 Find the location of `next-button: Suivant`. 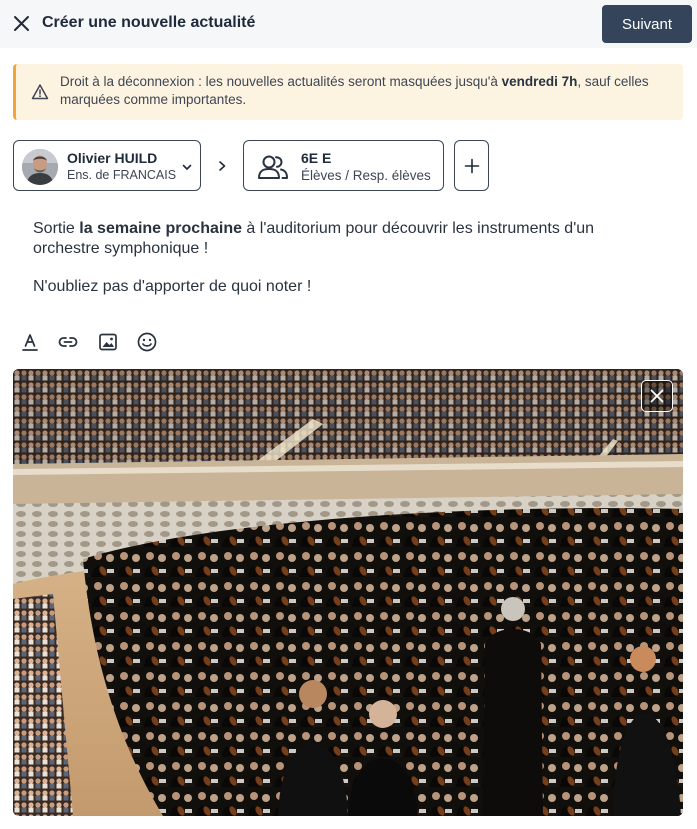

next-button: Suivant is located at coordinates (647, 24).